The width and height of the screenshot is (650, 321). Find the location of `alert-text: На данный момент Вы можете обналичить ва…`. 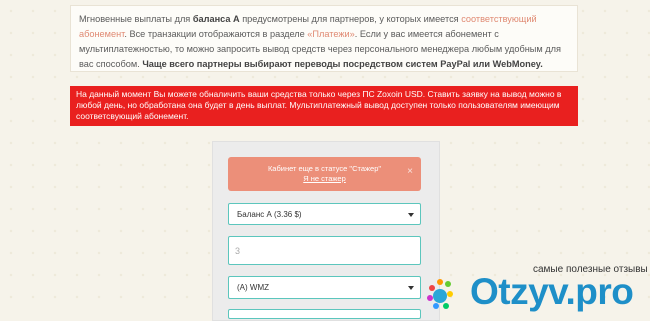

alert-text: На данный момент Вы можете обналичить ва… is located at coordinates (319, 105).